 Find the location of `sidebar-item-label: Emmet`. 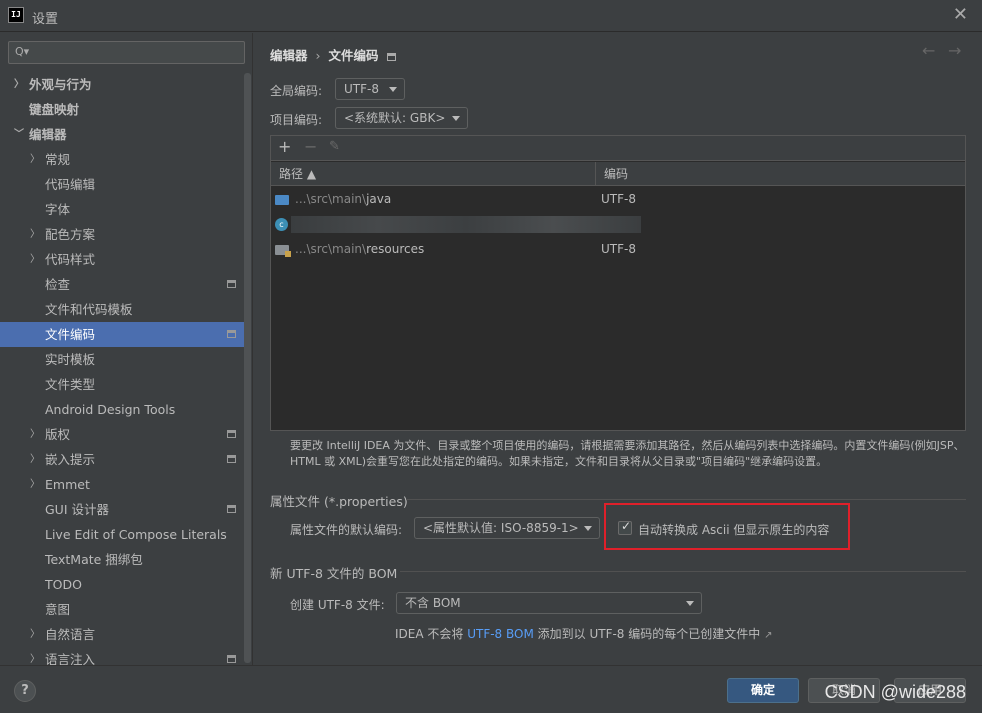

sidebar-item-label: Emmet is located at coordinates (67, 484).